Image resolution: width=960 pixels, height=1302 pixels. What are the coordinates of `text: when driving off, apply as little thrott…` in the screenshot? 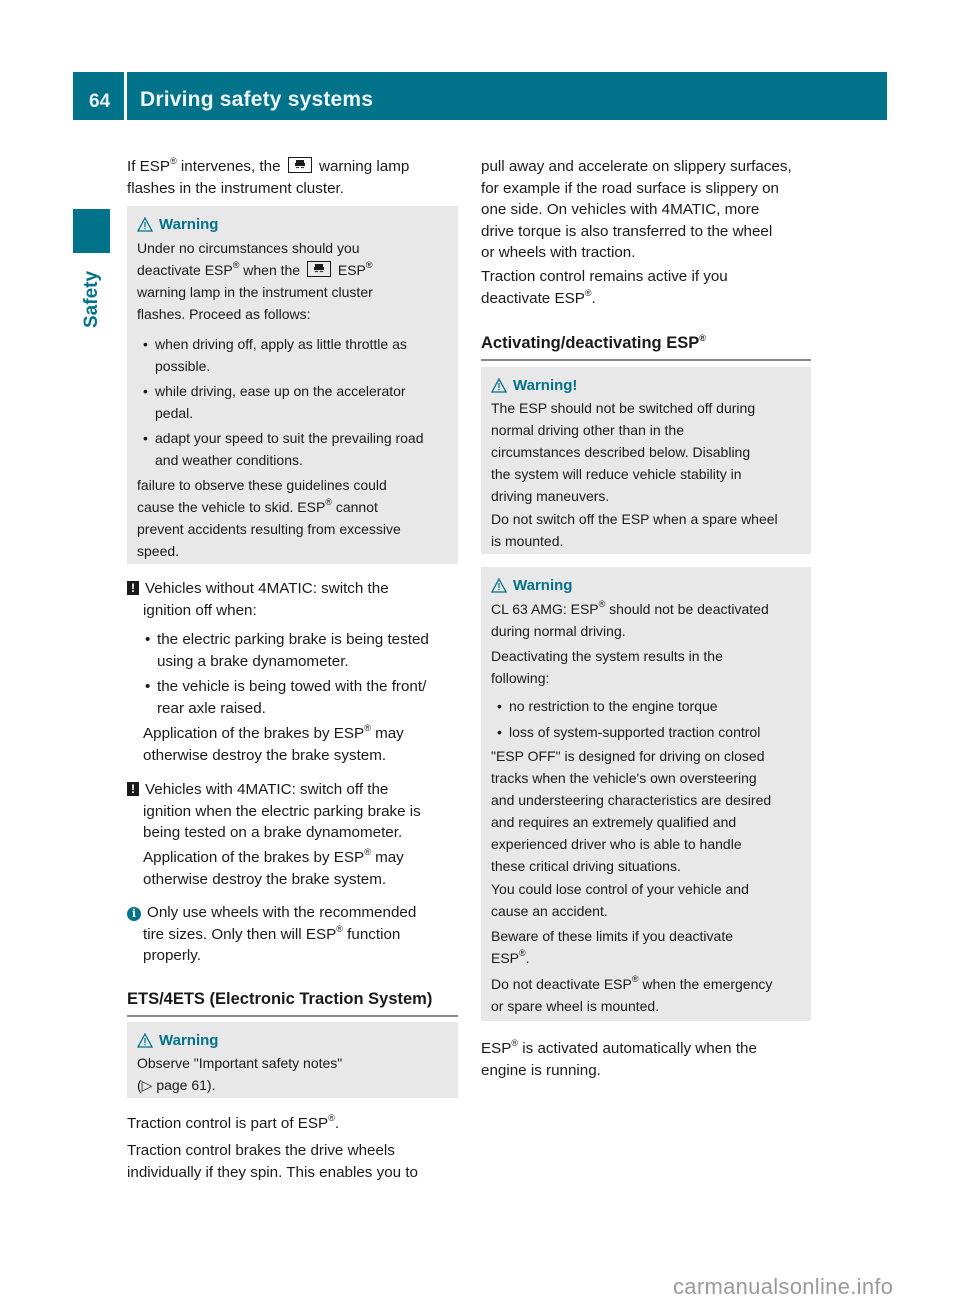 It's located at (281, 344).